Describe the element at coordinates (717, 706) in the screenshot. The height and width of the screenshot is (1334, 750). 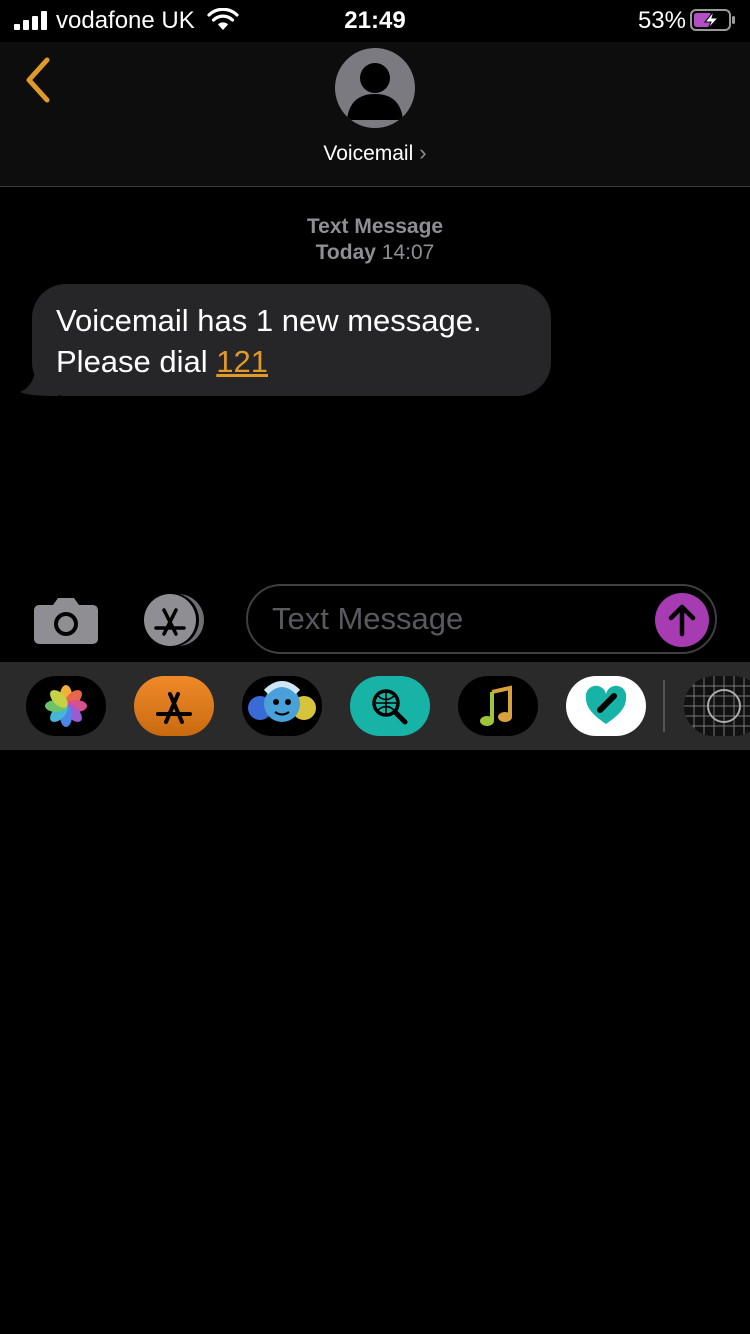
I see `stickers-icon` at that location.